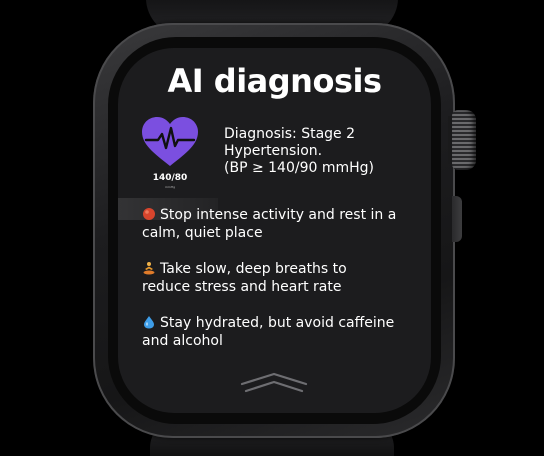 This screenshot has height=456, width=544. I want to click on meditation-icon, so click(149, 268).